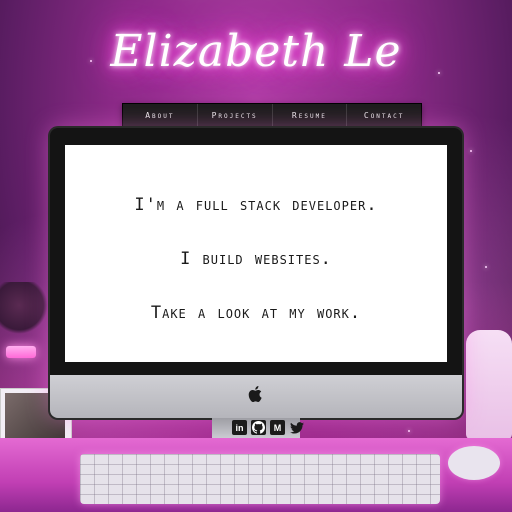  I want to click on nav-bar: About Projects Resume Contact, so click(272, 115).